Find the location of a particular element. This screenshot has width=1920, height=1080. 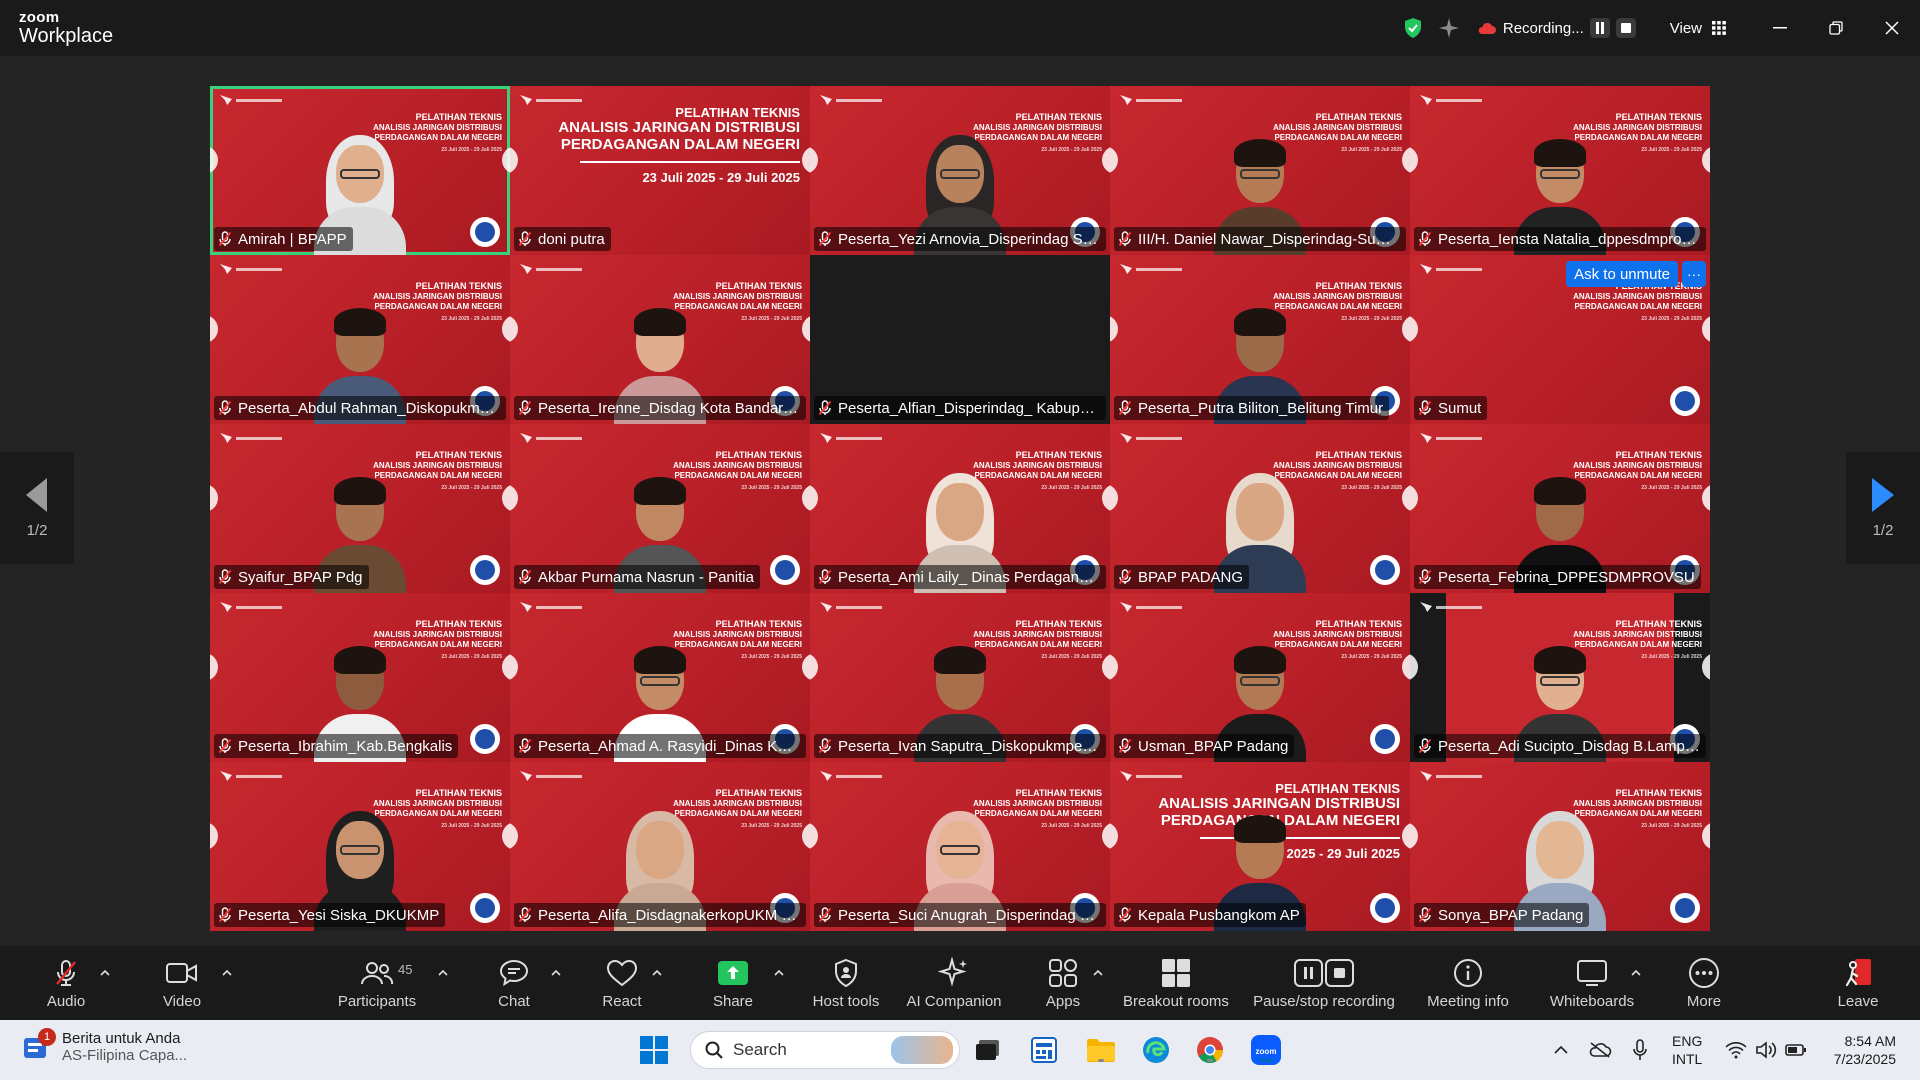

next-page-button: 1/2 is located at coordinates (1883, 508).